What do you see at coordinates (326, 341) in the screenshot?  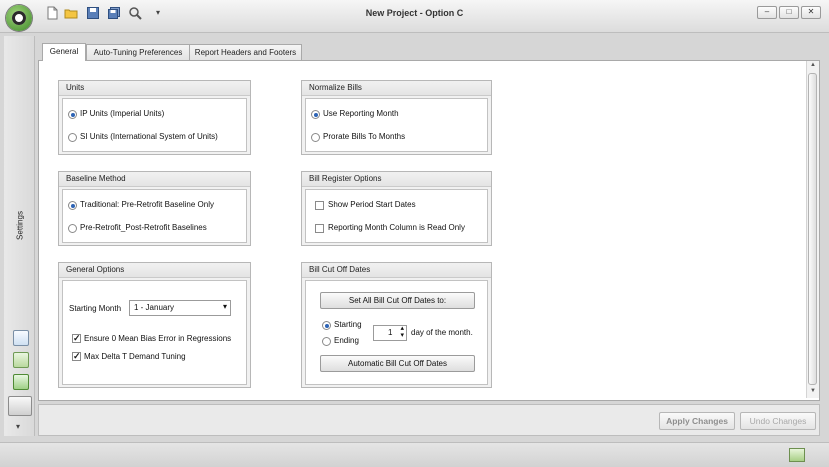 I see `ending-radio` at bounding box center [326, 341].